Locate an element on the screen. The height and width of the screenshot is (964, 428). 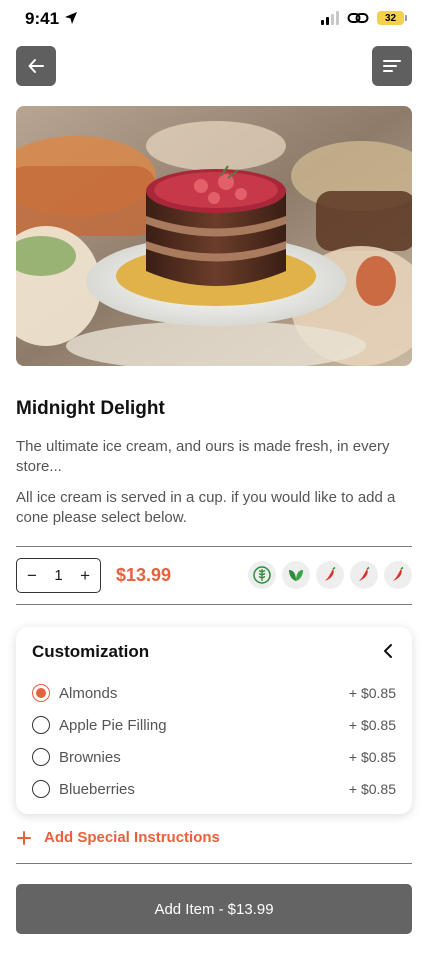
quantity-value: 1 is located at coordinates (58, 575).